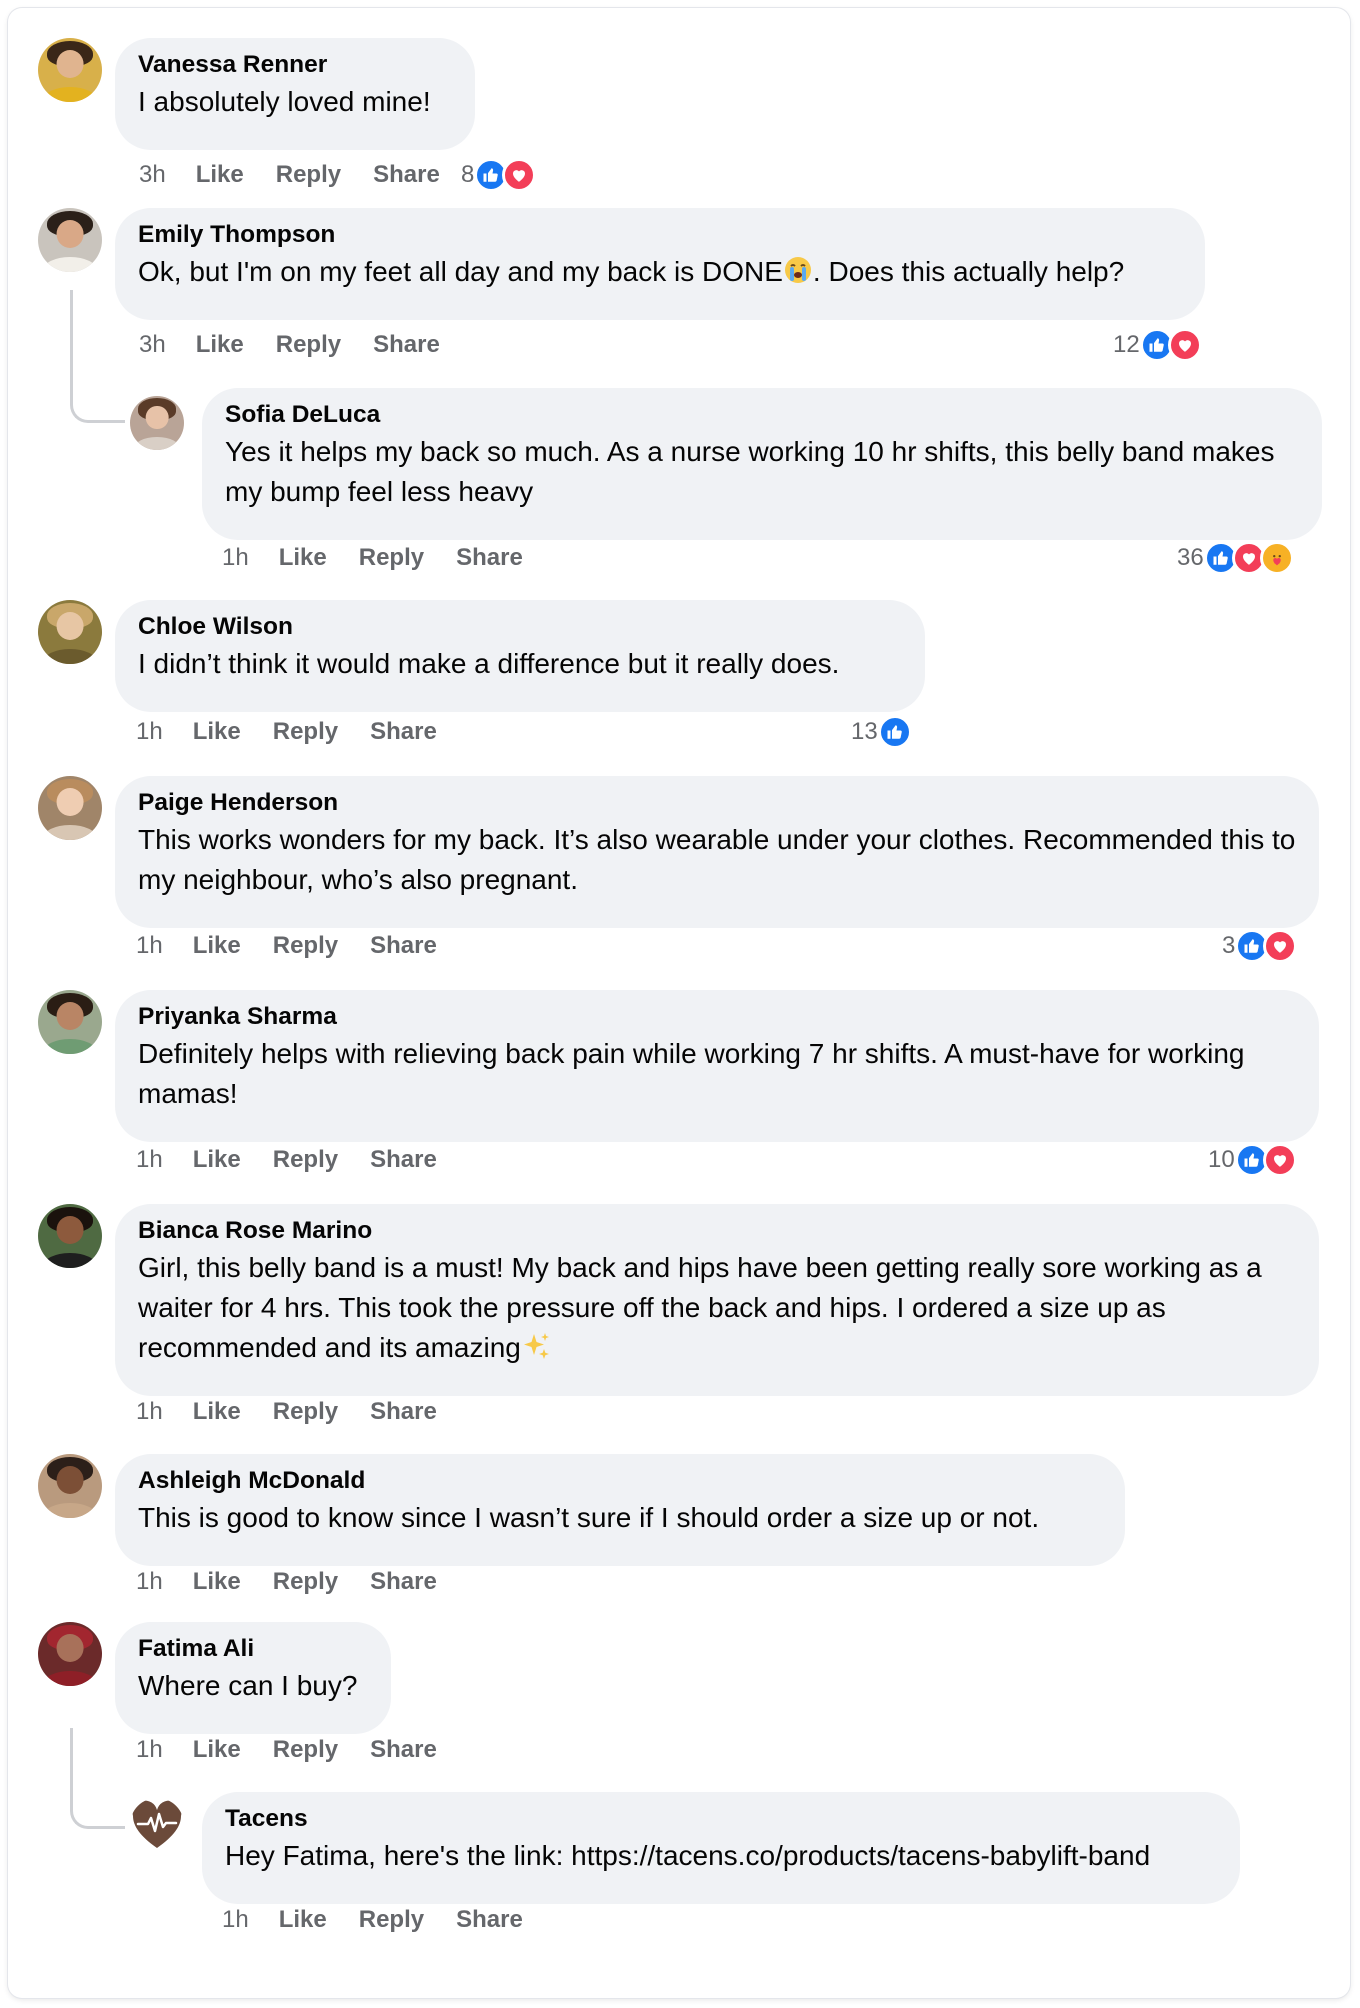  Describe the element at coordinates (660, 235) in the screenshot. I see `commenter-name: Emily Thompson` at that location.